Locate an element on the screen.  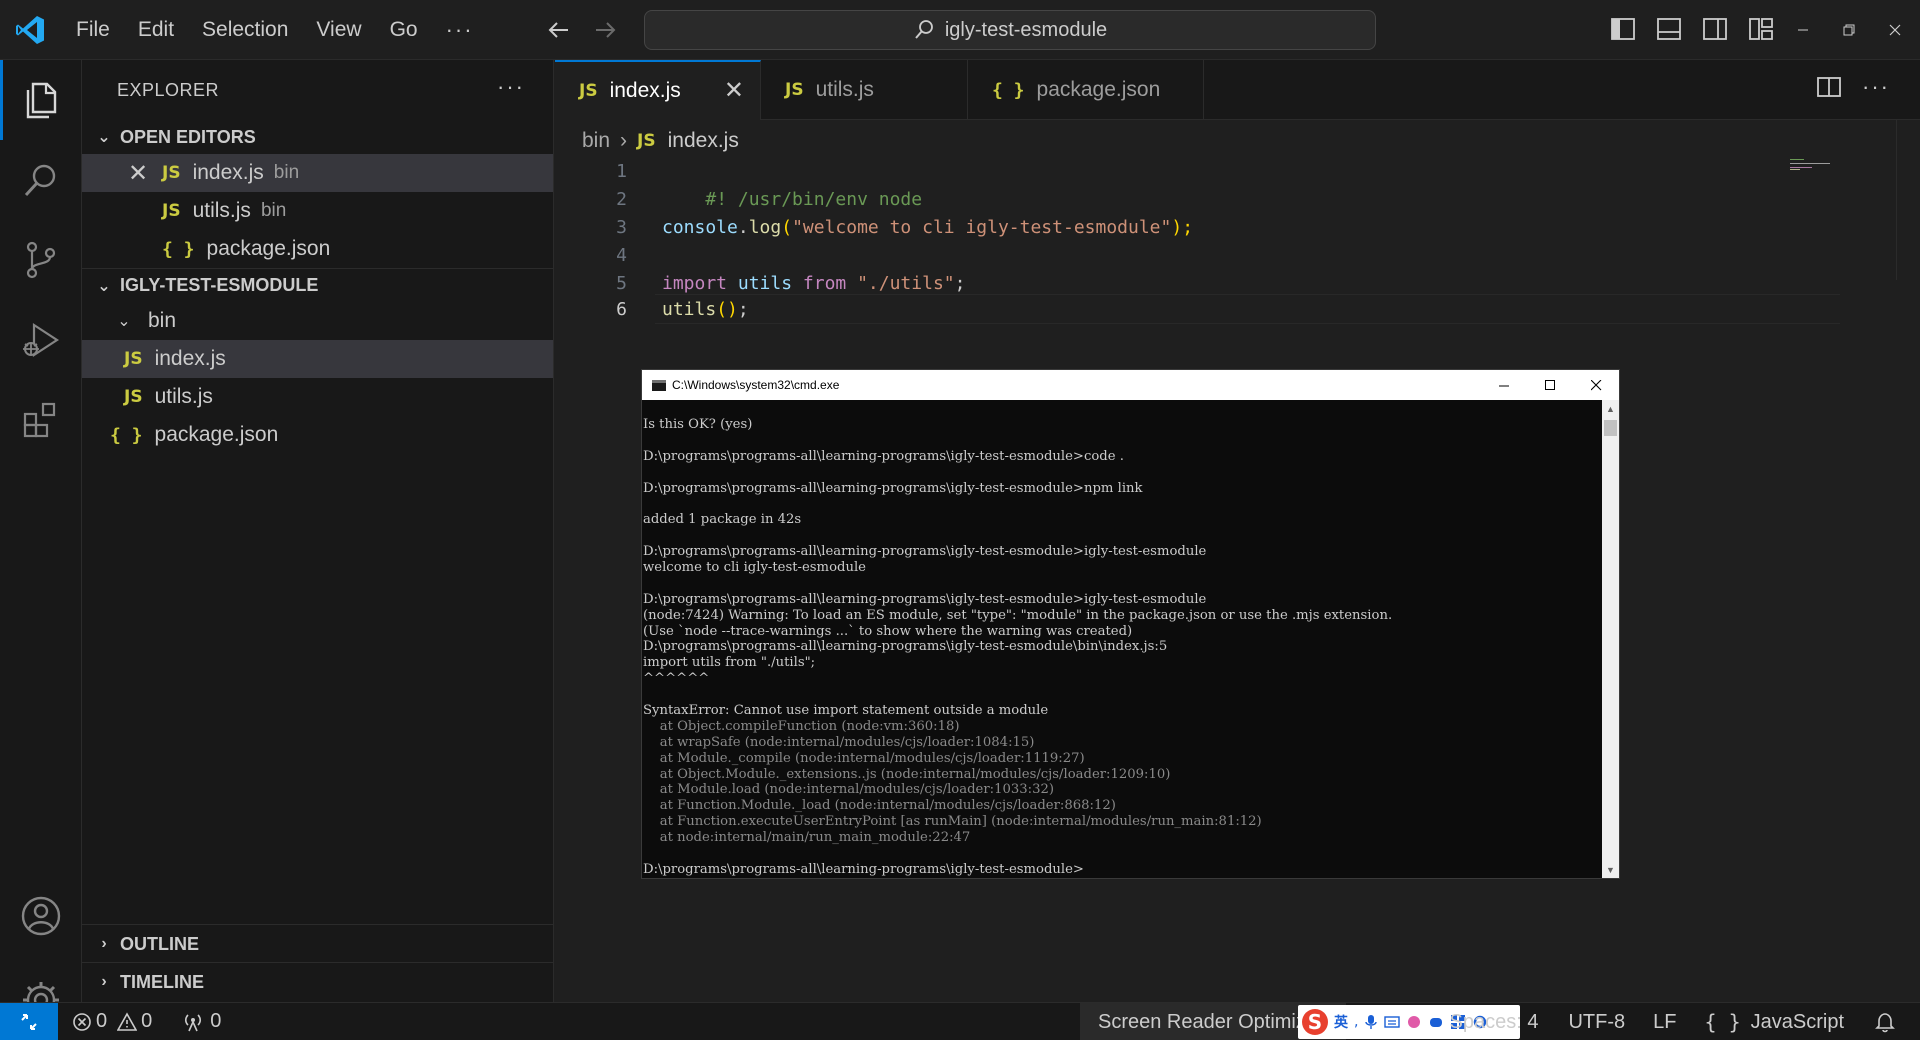
open-editor-item-package: { } package.json is located at coordinates (317, 249).